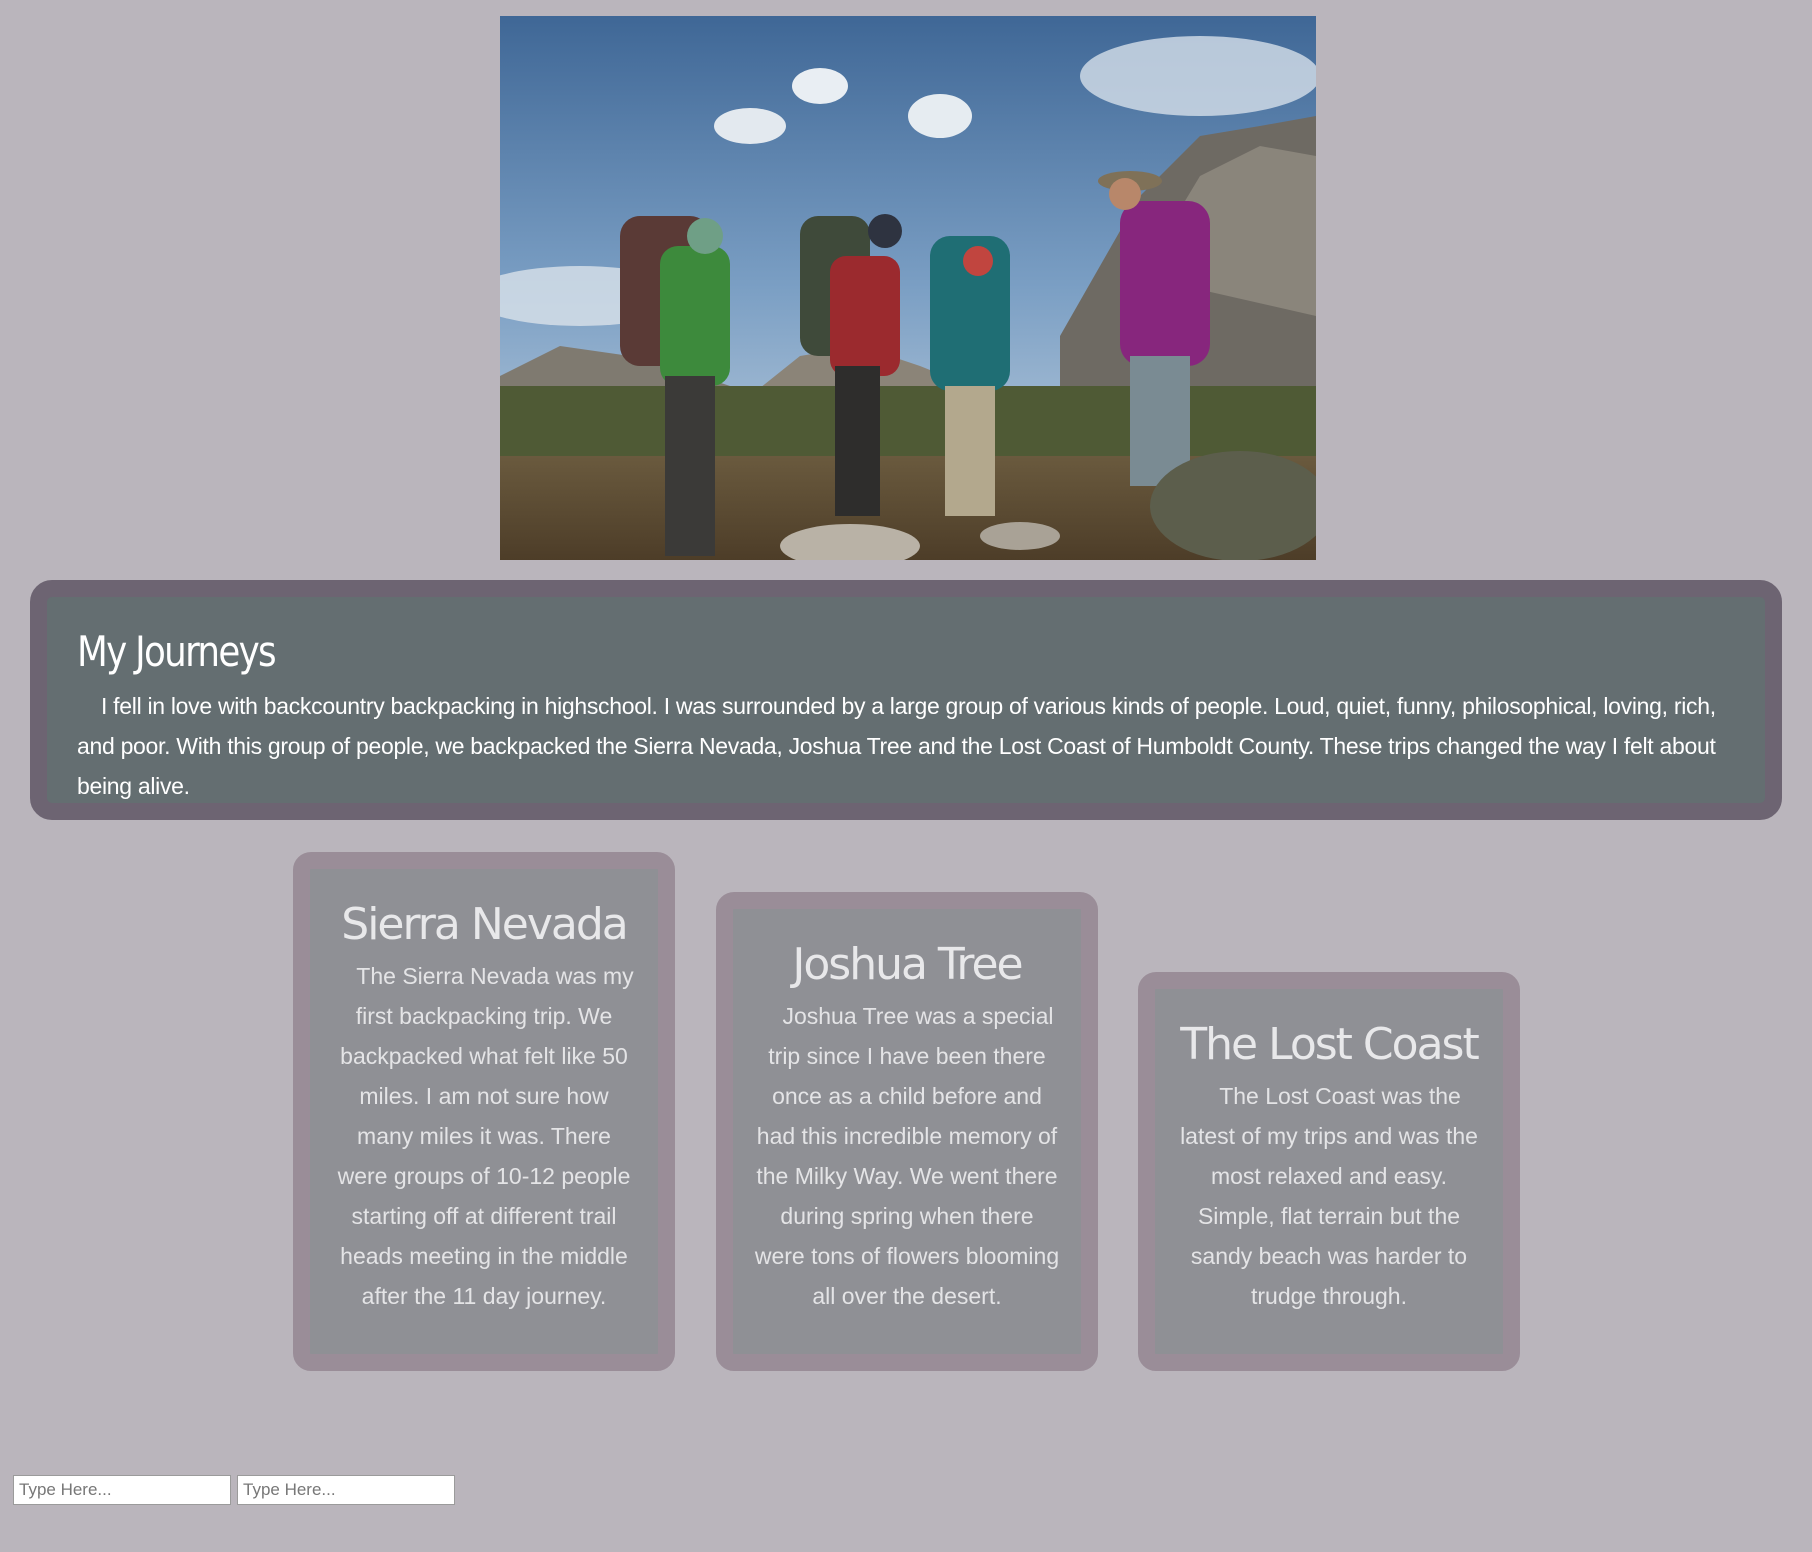 This screenshot has width=1812, height=1552. I want to click on journeys-title: My Journeys, so click(177, 651).